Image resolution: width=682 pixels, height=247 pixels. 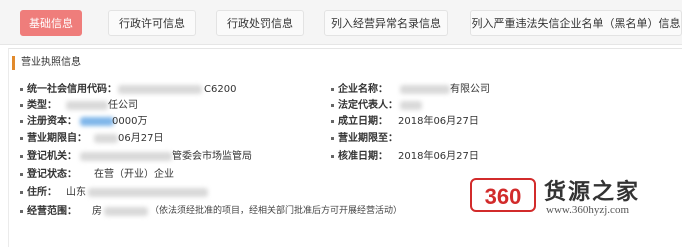 What do you see at coordinates (106, 138) in the screenshot?
I see `redacted-term-from` at bounding box center [106, 138].